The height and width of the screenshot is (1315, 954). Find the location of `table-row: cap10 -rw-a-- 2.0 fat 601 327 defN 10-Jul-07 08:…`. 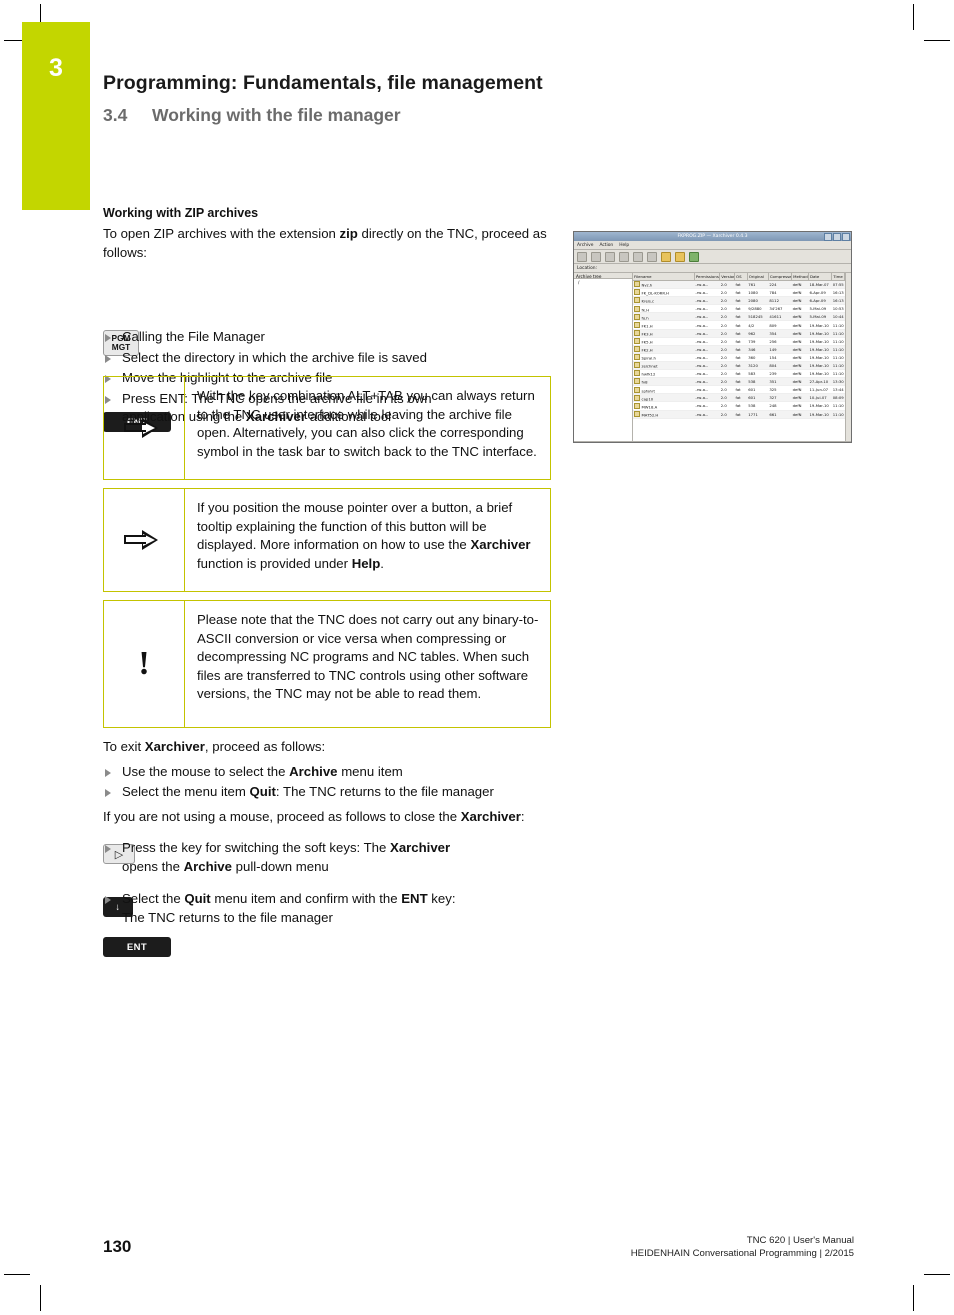

table-row: cap10 -rw-a-- 2.0 fat 601 327 defN 10-Jul-07 08:… is located at coordinates (739, 398).